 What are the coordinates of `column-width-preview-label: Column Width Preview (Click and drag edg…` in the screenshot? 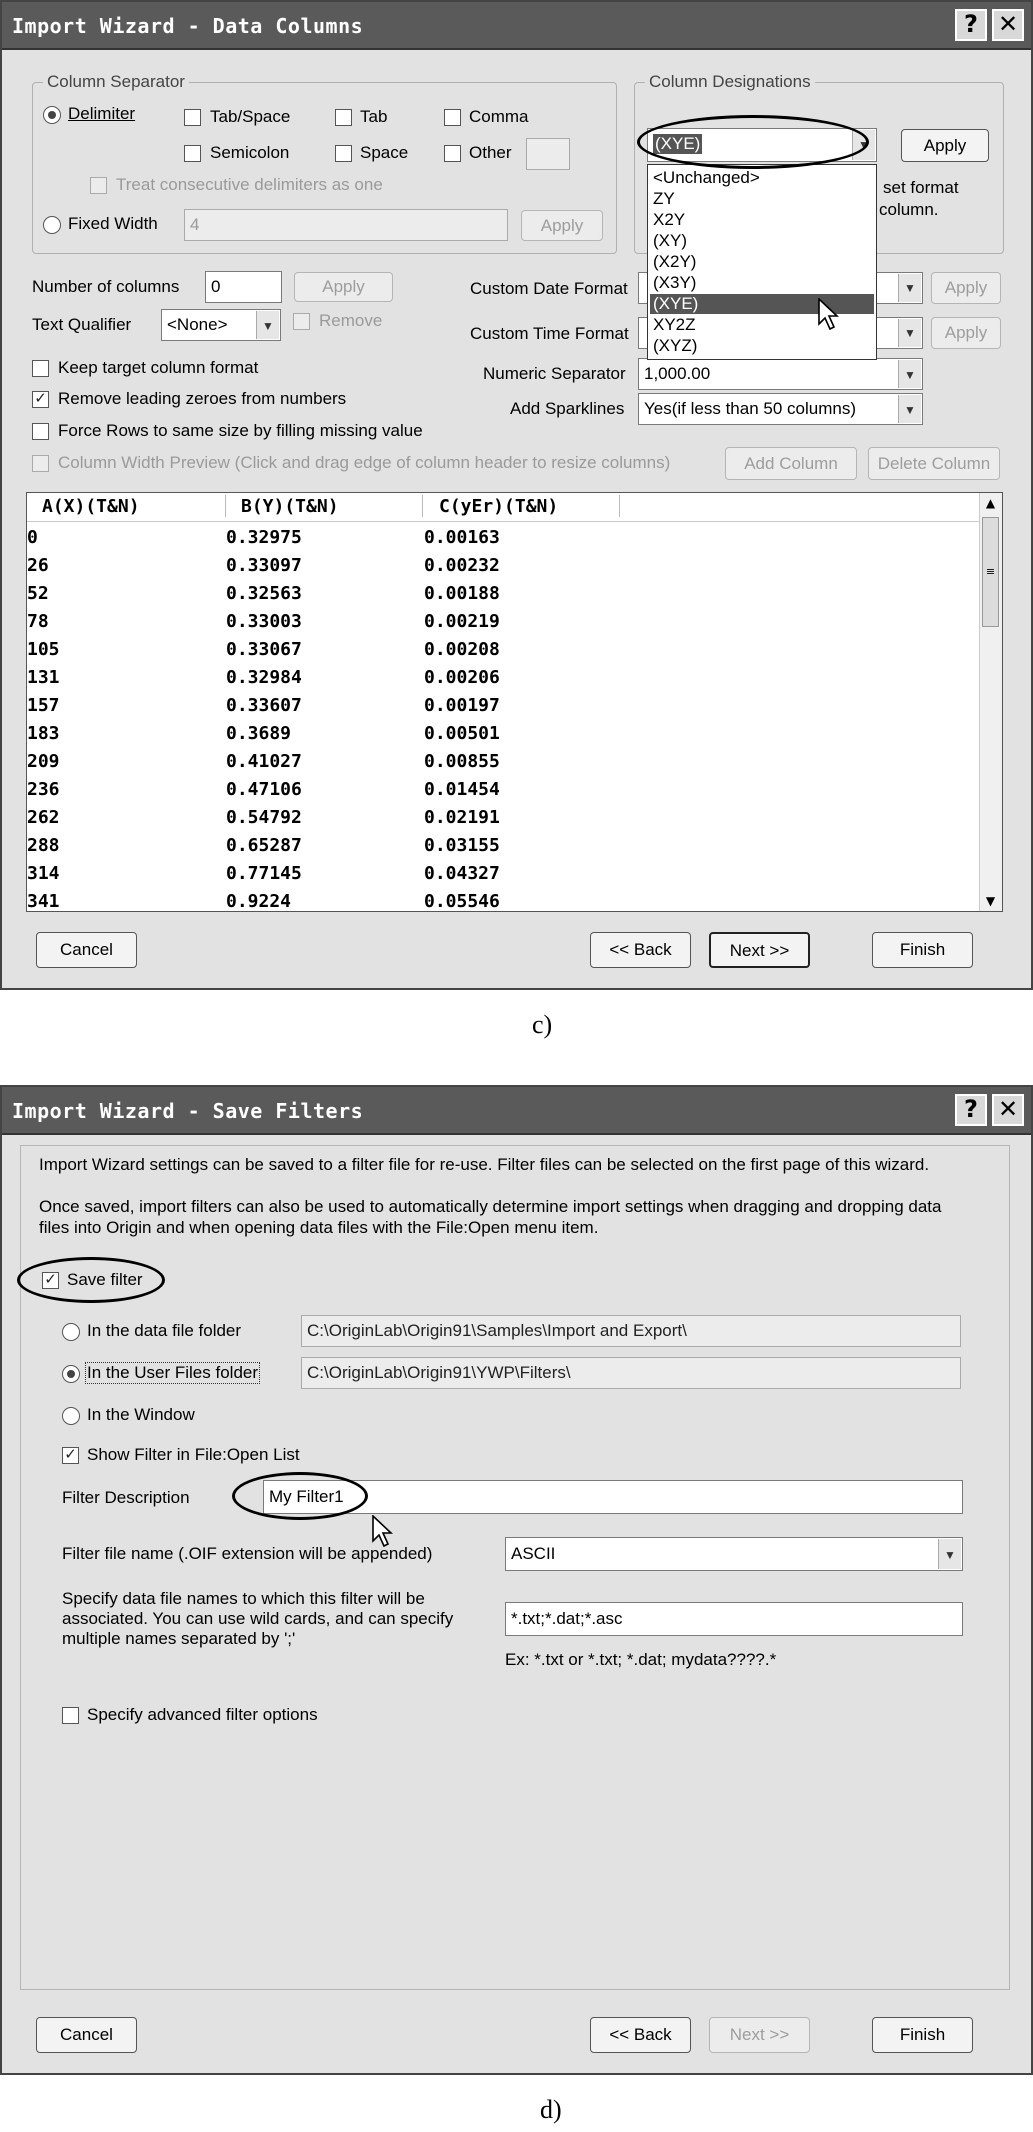 It's located at (364, 462).